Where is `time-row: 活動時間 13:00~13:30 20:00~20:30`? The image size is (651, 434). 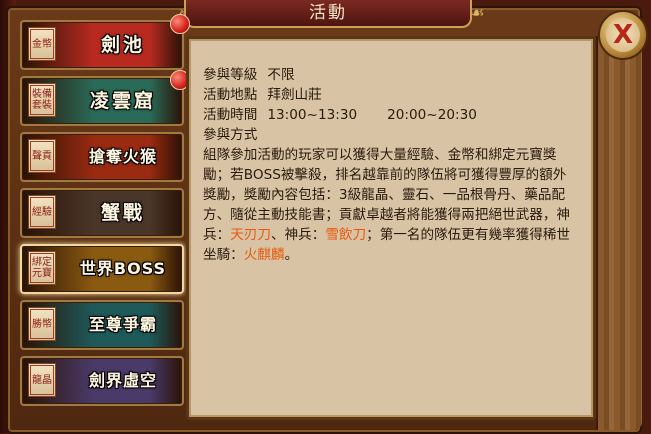
time-row: 活動時間 13:00~13:30 20:00~20:30 is located at coordinates (390, 115).